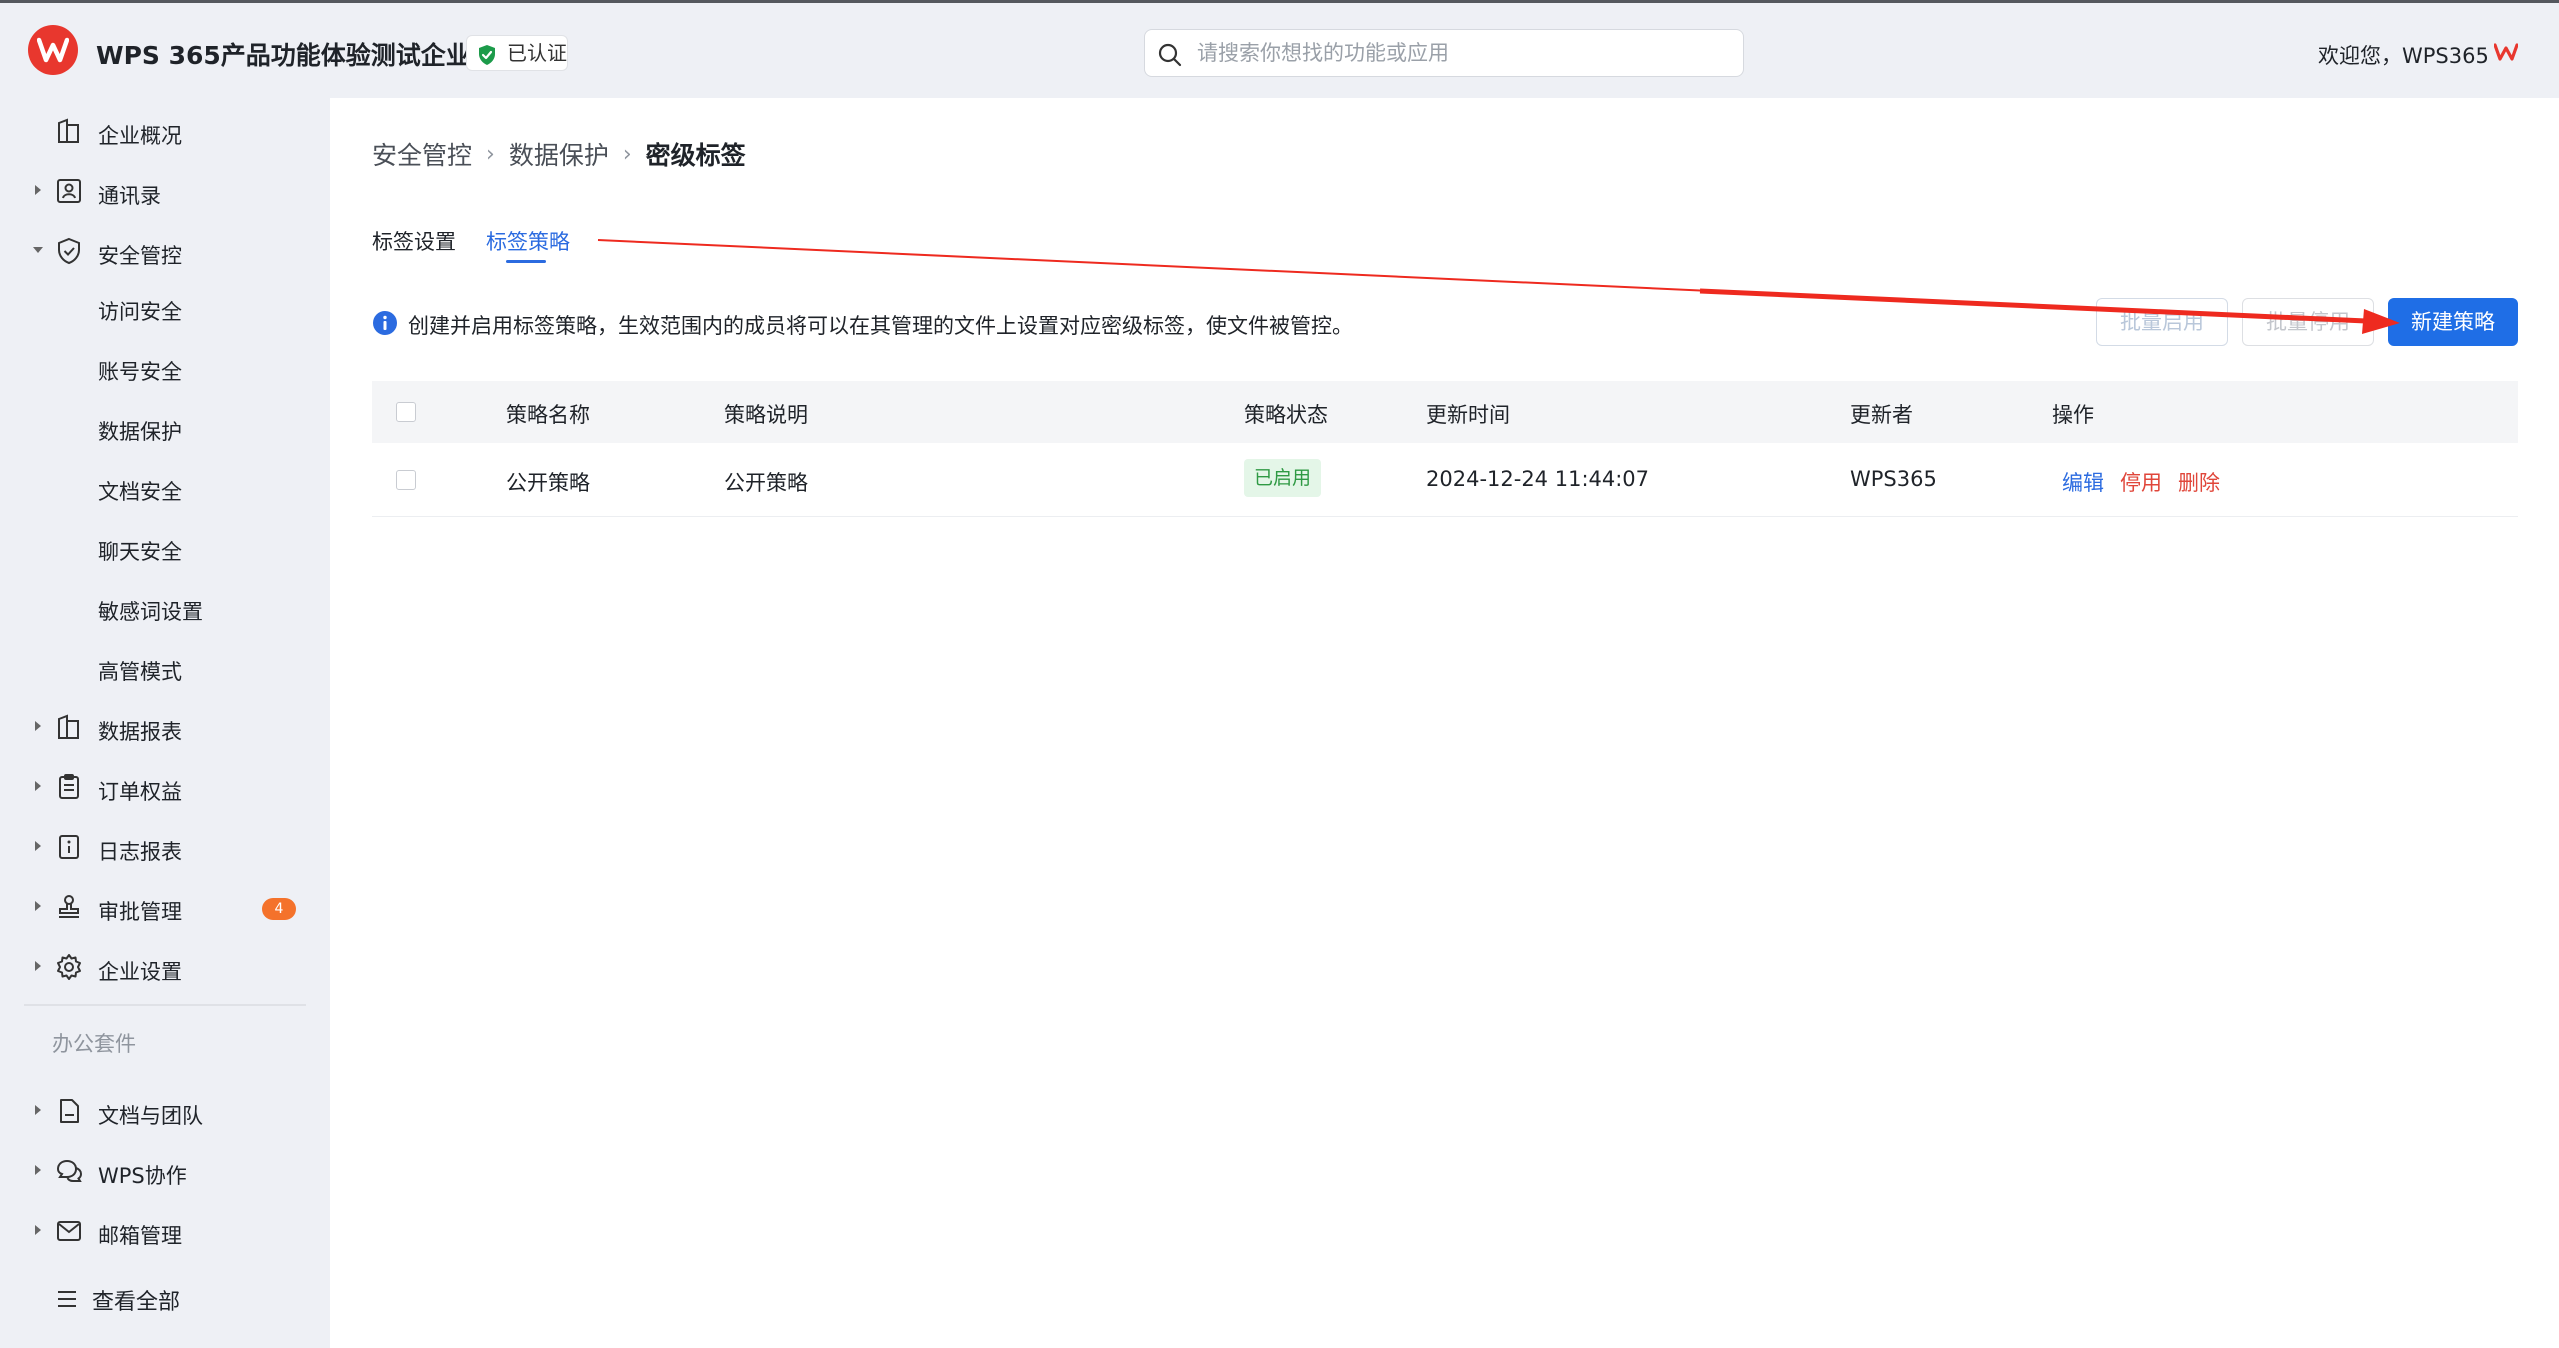  Describe the element at coordinates (68, 726) in the screenshot. I see `report-icon` at that location.